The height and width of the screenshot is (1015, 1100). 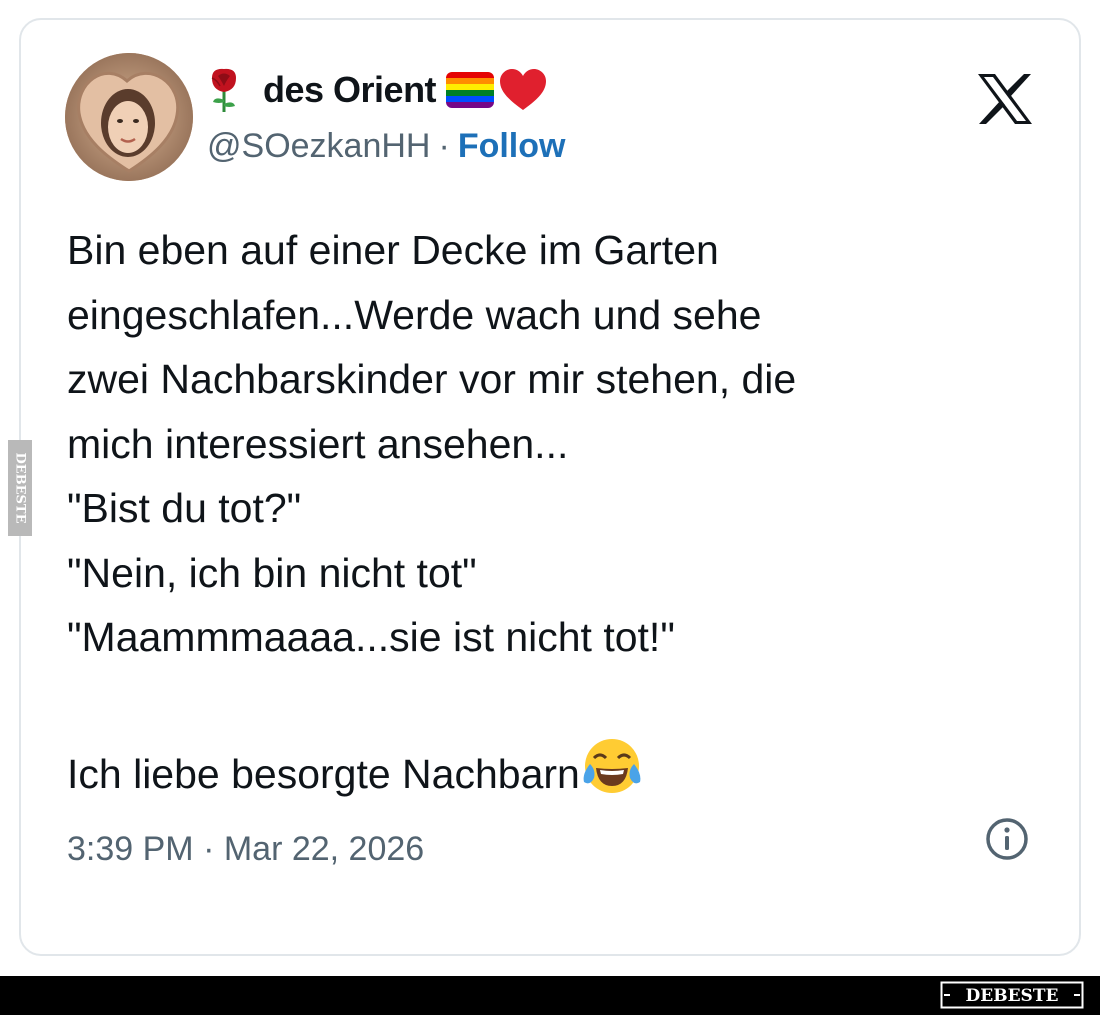 I want to click on rose-icon, so click(x=223, y=90).